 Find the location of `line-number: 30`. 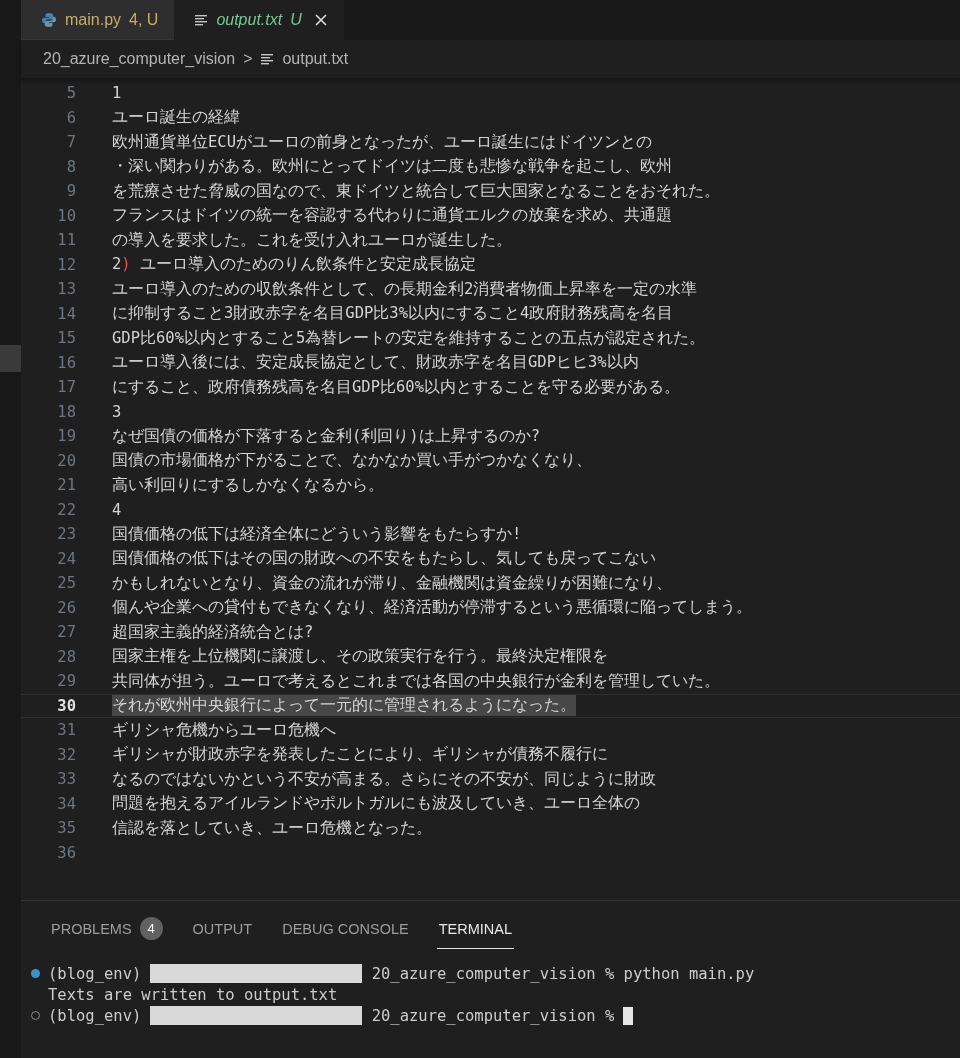

line-number: 30 is located at coordinates (66, 705).